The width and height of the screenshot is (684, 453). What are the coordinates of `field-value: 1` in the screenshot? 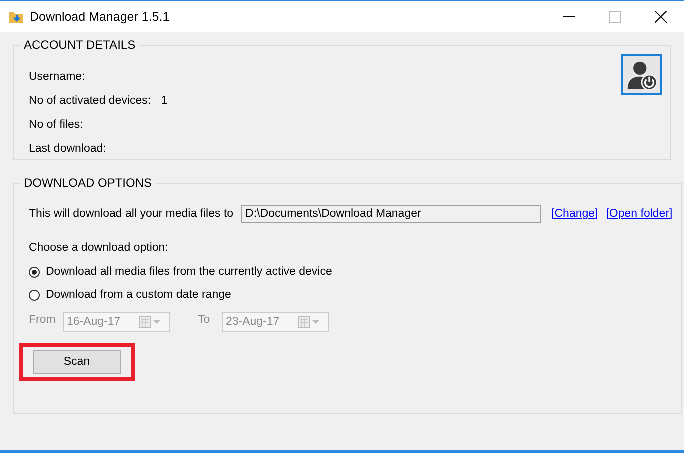 It's located at (164, 100).